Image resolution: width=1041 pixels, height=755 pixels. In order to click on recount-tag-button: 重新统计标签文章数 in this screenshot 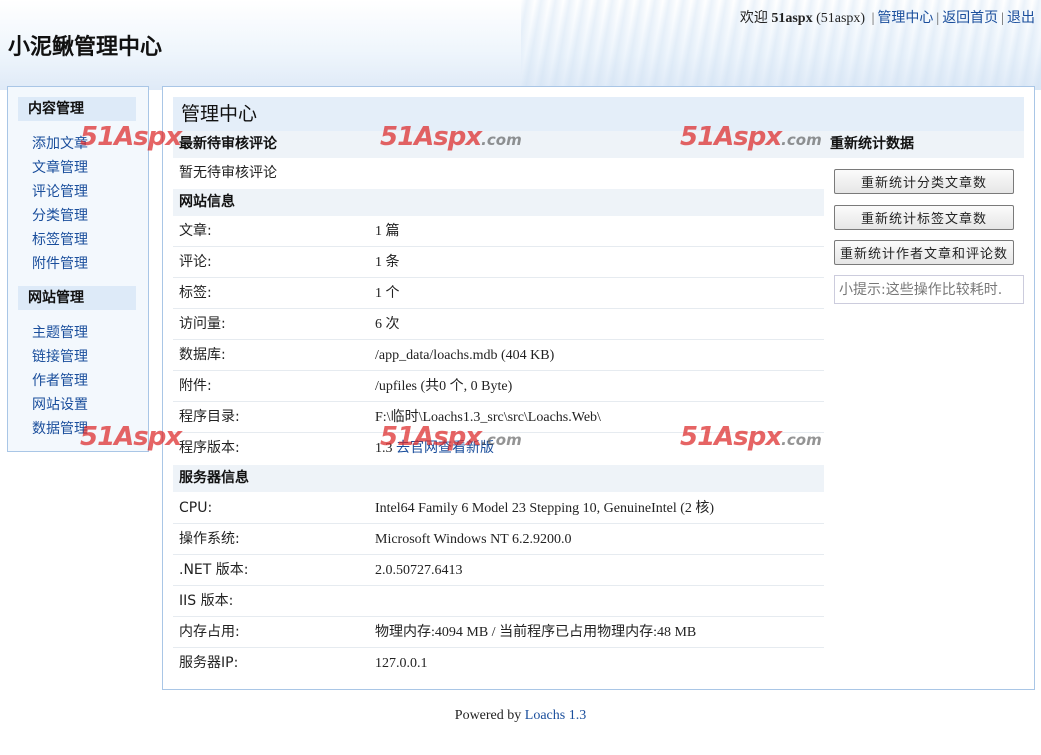, I will do `click(924, 217)`.